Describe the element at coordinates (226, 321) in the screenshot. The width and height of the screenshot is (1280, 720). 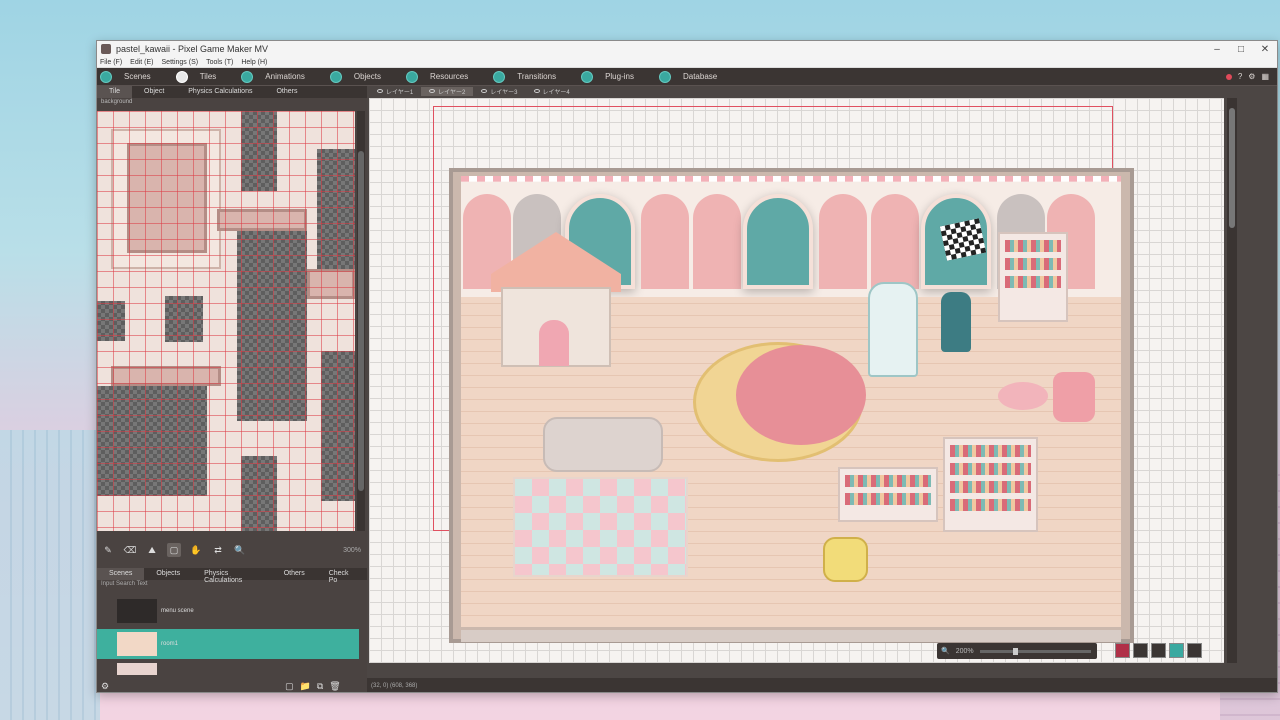
I see `tileset-palette` at that location.